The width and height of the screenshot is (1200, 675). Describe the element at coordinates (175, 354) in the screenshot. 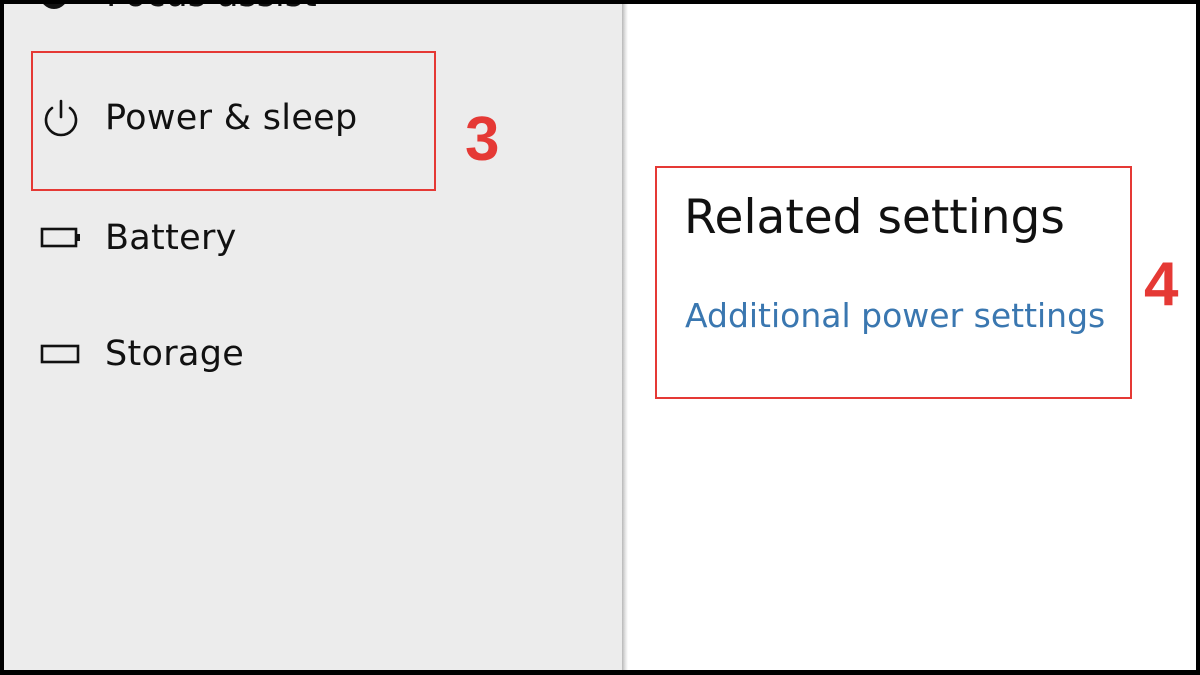

I see `sidebar-item-label: Storage` at that location.